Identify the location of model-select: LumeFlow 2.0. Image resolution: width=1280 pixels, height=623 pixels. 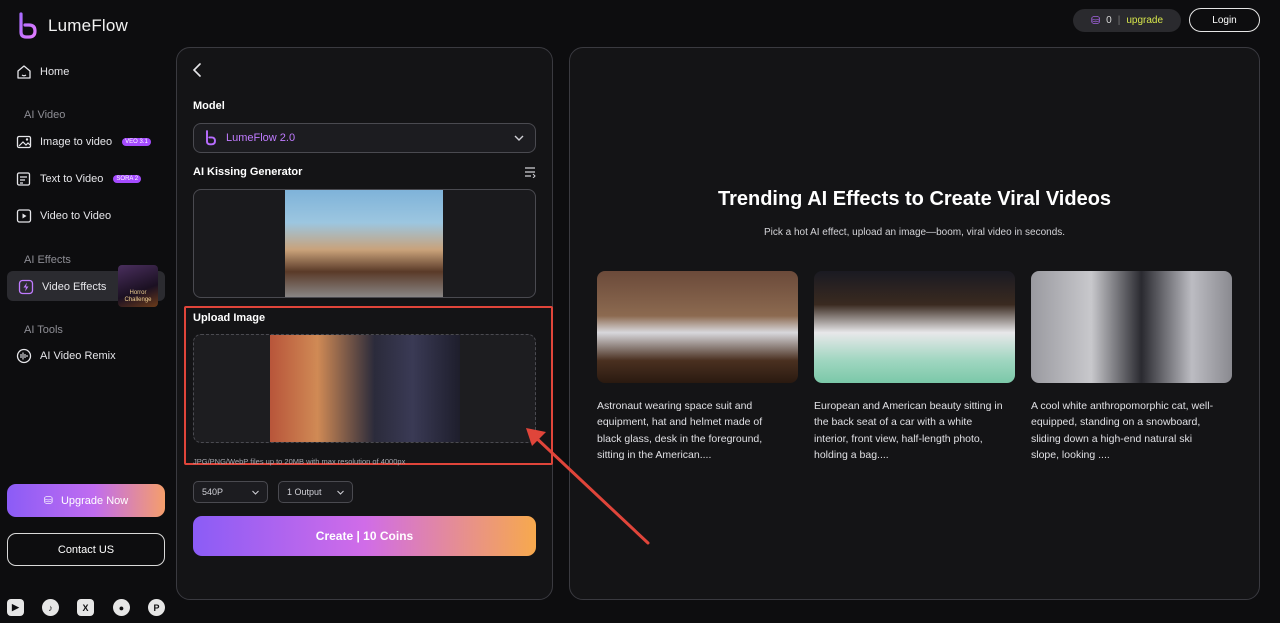
(364, 138).